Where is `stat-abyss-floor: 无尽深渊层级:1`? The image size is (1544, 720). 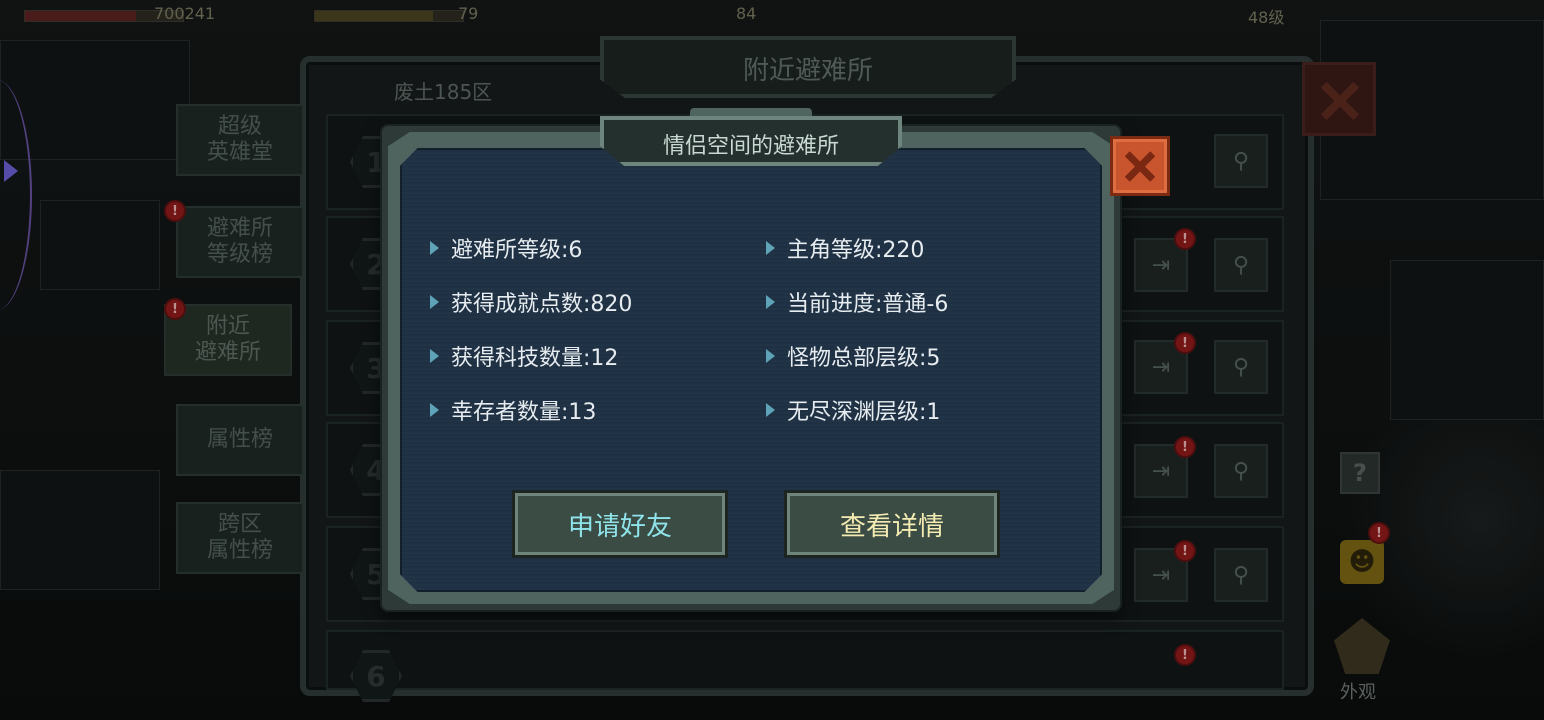
stat-abyss-floor: 无尽深渊层级:1 is located at coordinates (853, 410).